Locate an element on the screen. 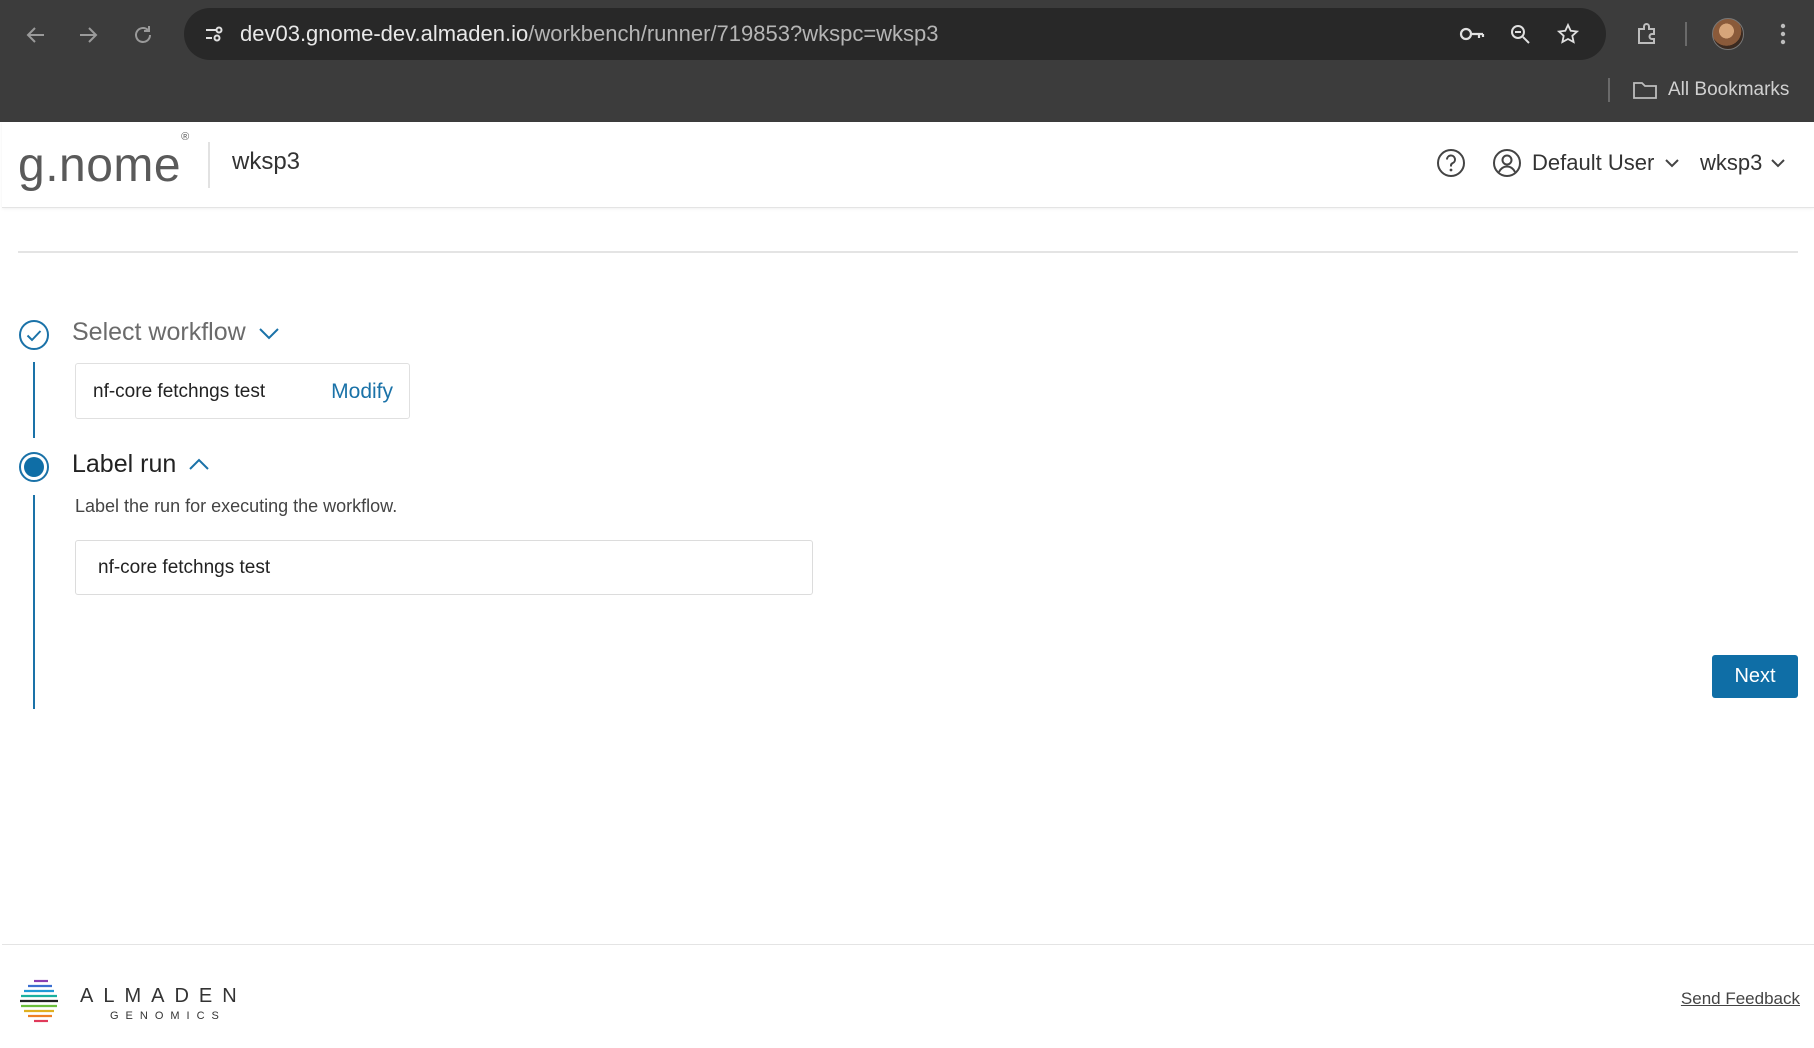 The image size is (1814, 1048). all-bookmarks: All Bookmarks is located at coordinates (1710, 90).